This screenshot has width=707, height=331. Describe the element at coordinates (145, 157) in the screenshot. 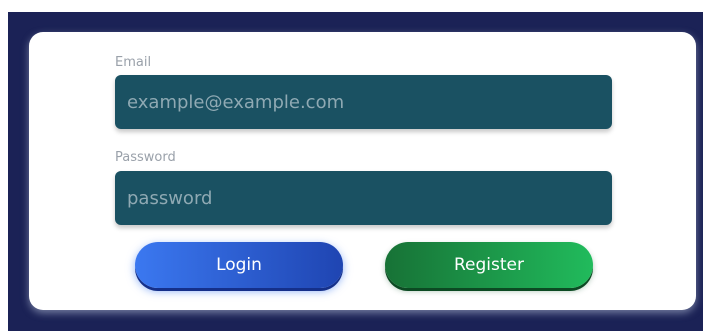

I see `password-label: Password` at that location.